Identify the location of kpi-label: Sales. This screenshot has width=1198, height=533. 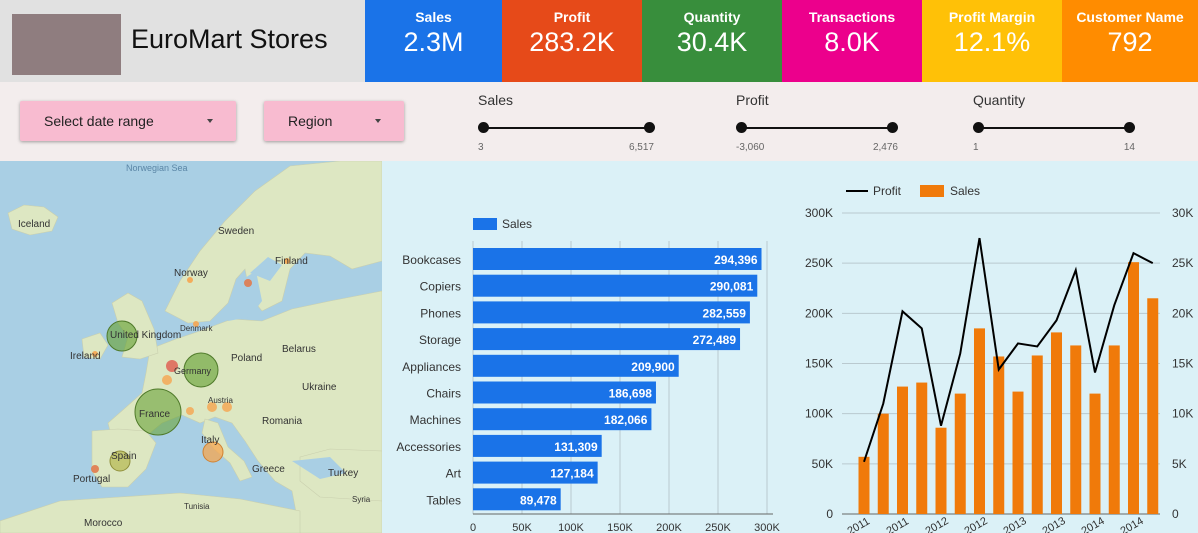
(433, 17).